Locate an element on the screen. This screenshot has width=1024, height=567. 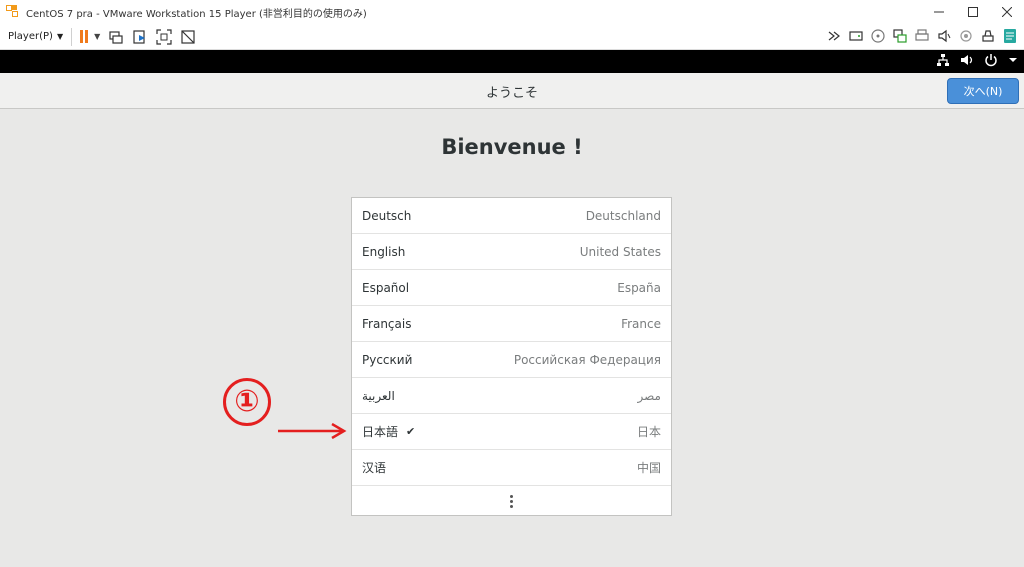
language-region: United States is located at coordinates (620, 251).